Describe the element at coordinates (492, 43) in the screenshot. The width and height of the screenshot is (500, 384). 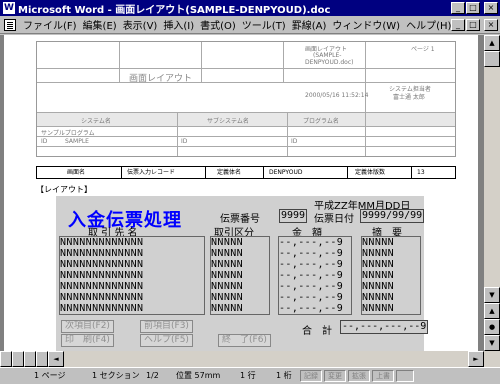
I see `scroll-up-icon: ▲` at that location.